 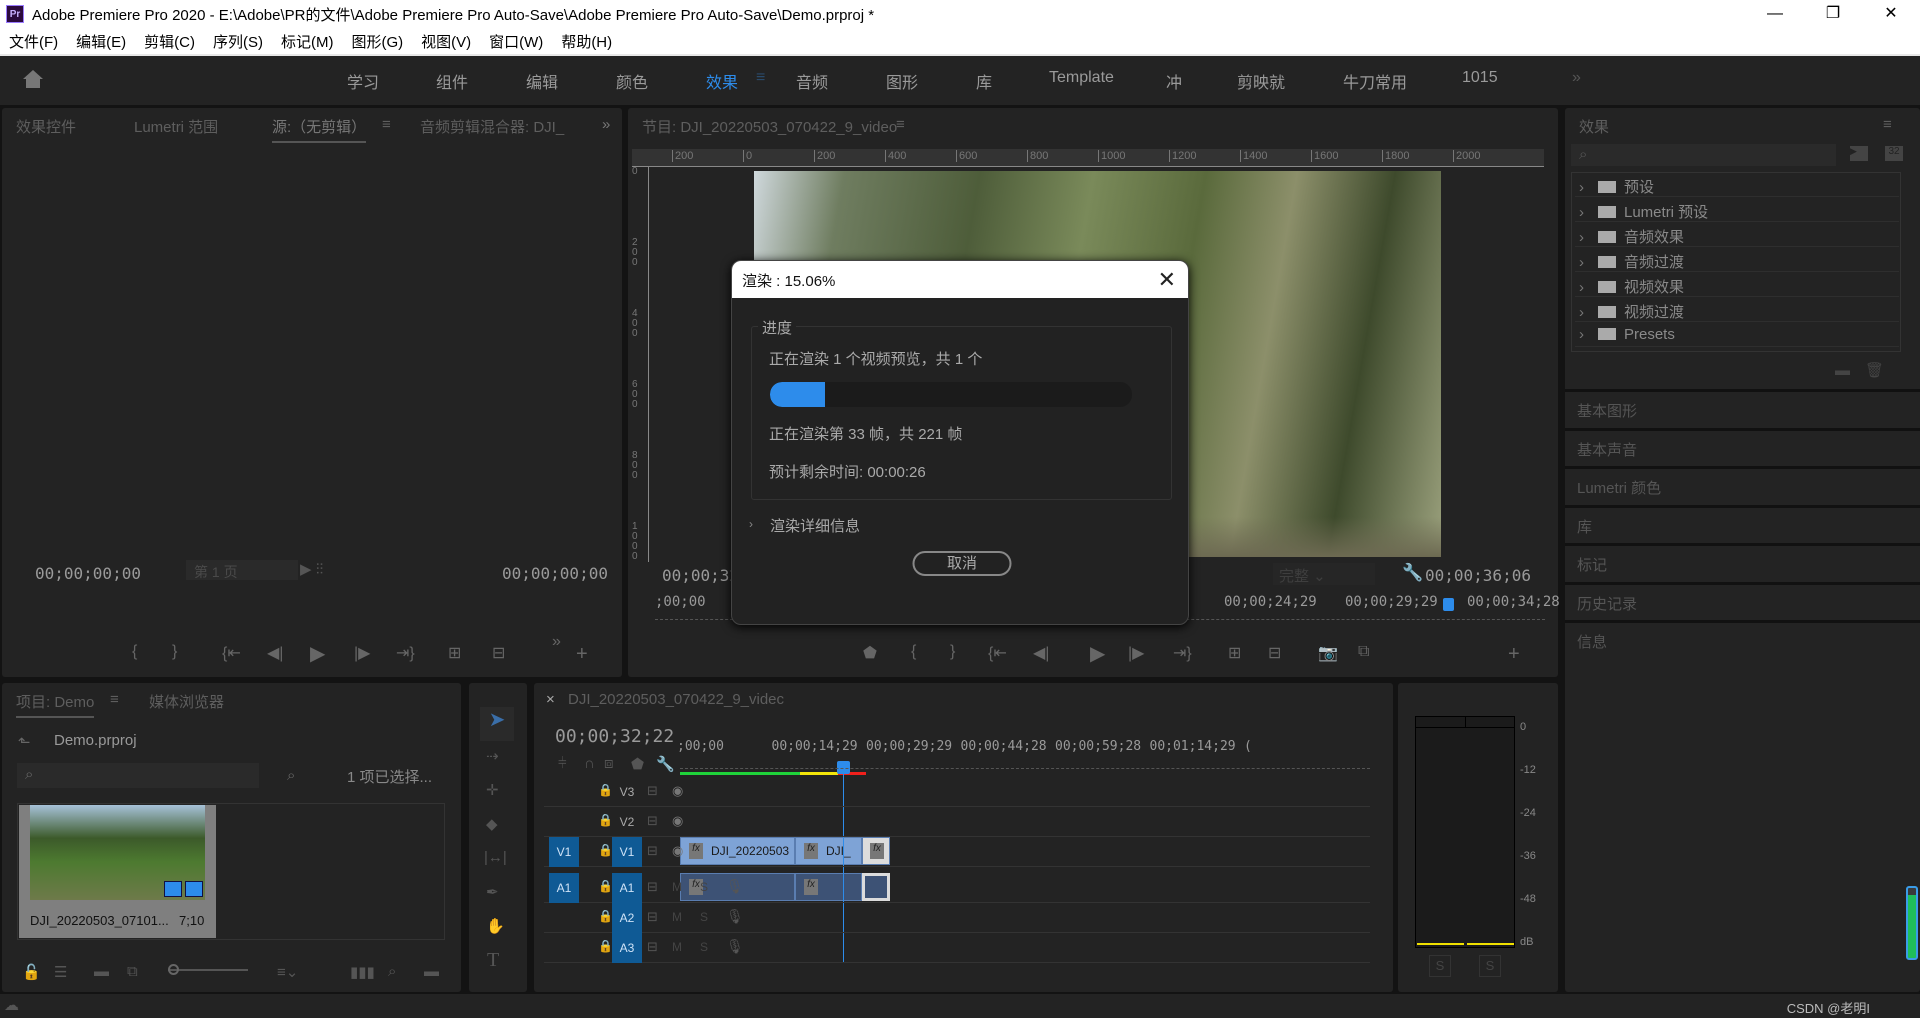 I want to click on effects-folder-item: › Presets, so click(x=1737, y=335).